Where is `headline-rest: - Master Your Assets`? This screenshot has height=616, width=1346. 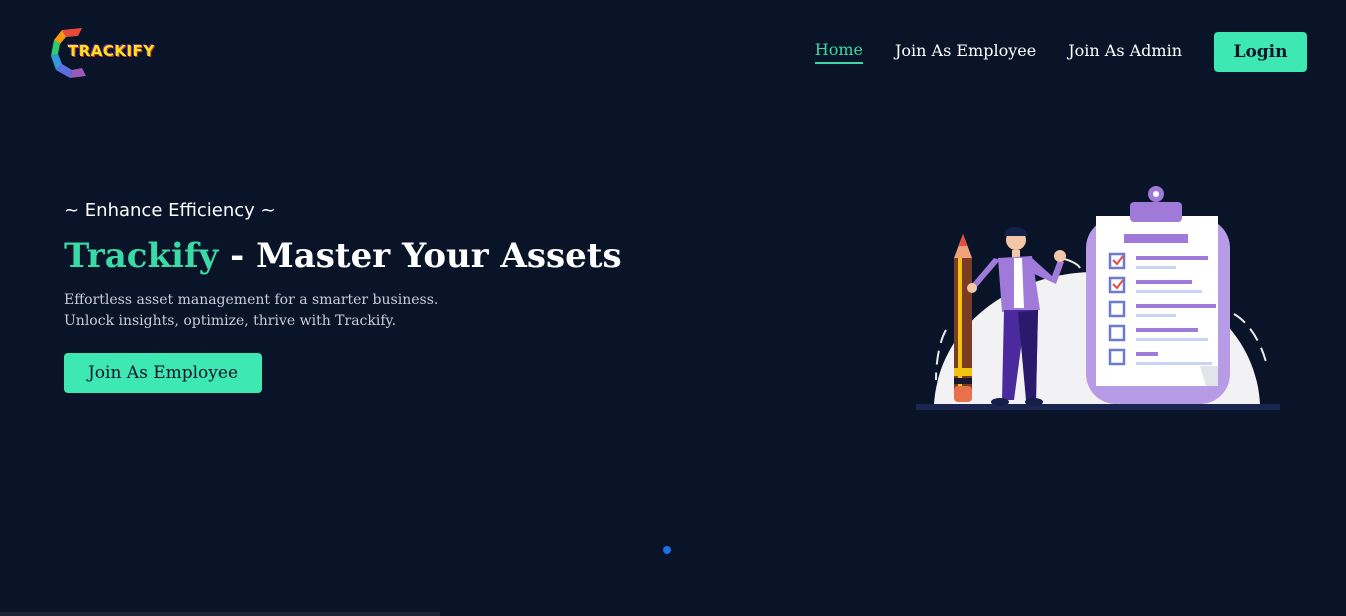
headline-rest: - Master Your Assets is located at coordinates (420, 256).